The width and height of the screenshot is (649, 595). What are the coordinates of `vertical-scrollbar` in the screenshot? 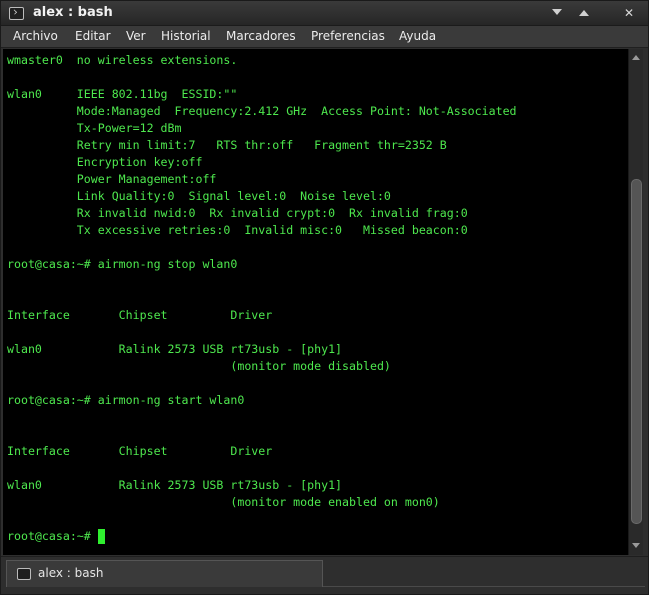 It's located at (635, 302).